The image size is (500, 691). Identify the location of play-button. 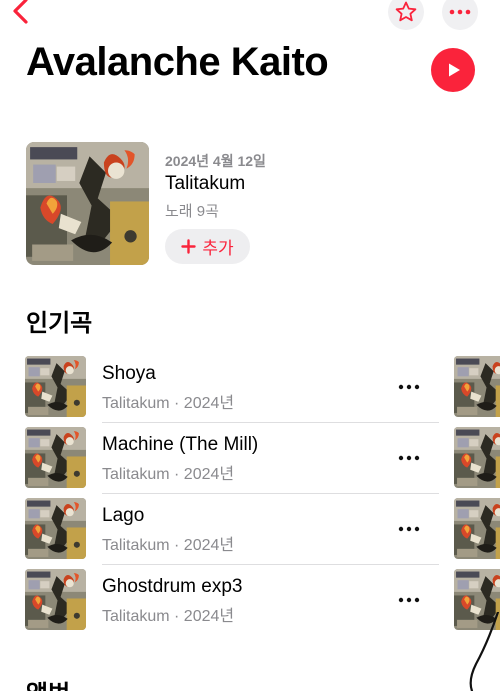
(453, 70).